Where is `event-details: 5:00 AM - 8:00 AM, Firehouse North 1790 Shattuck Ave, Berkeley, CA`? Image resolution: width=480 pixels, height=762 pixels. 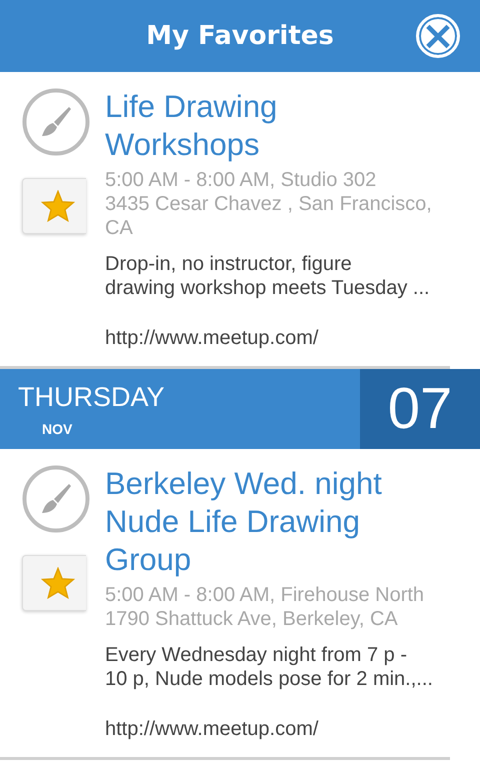 event-details: 5:00 AM - 8:00 AM, Firehouse North 1790 Shattuck Ave, Berkeley, CA is located at coordinates (265, 607).